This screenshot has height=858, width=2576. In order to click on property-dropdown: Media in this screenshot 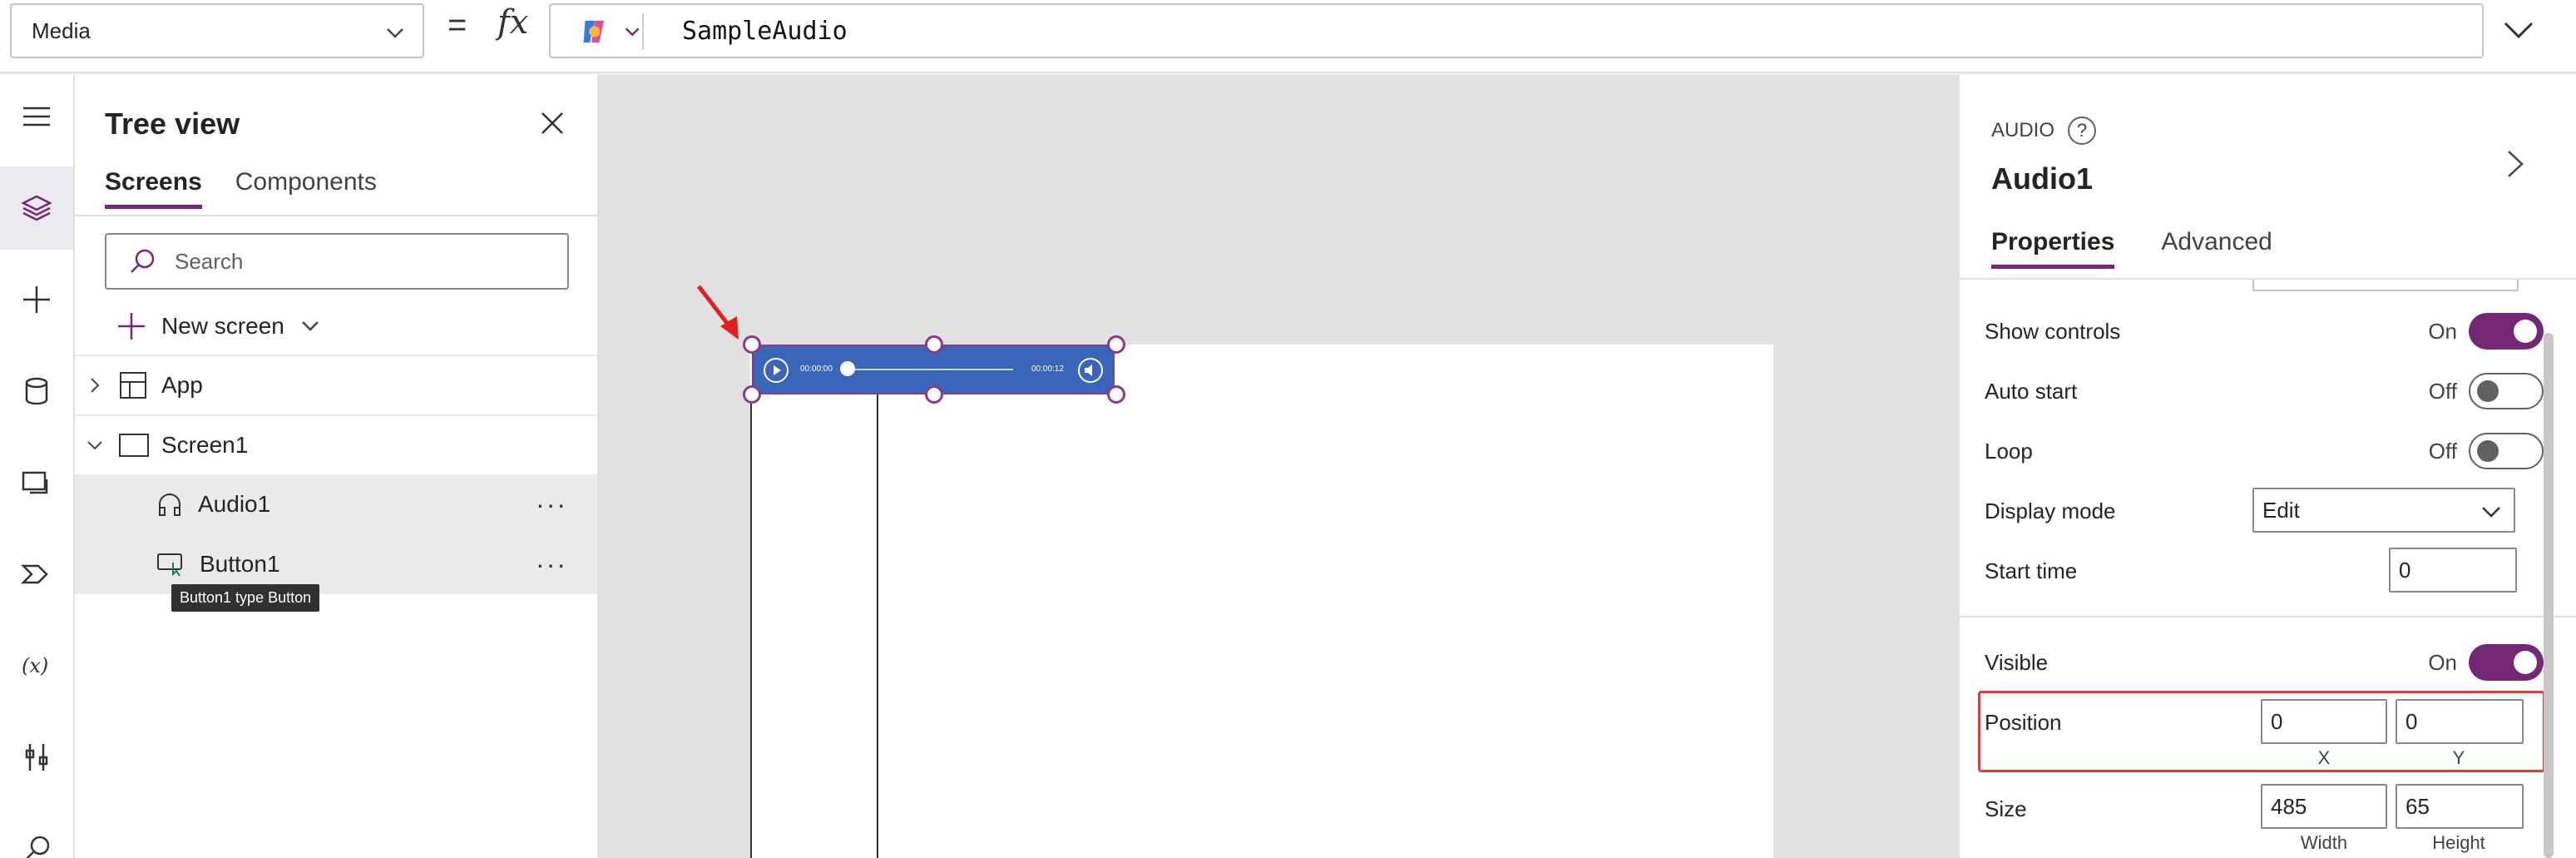, I will do `click(217, 30)`.